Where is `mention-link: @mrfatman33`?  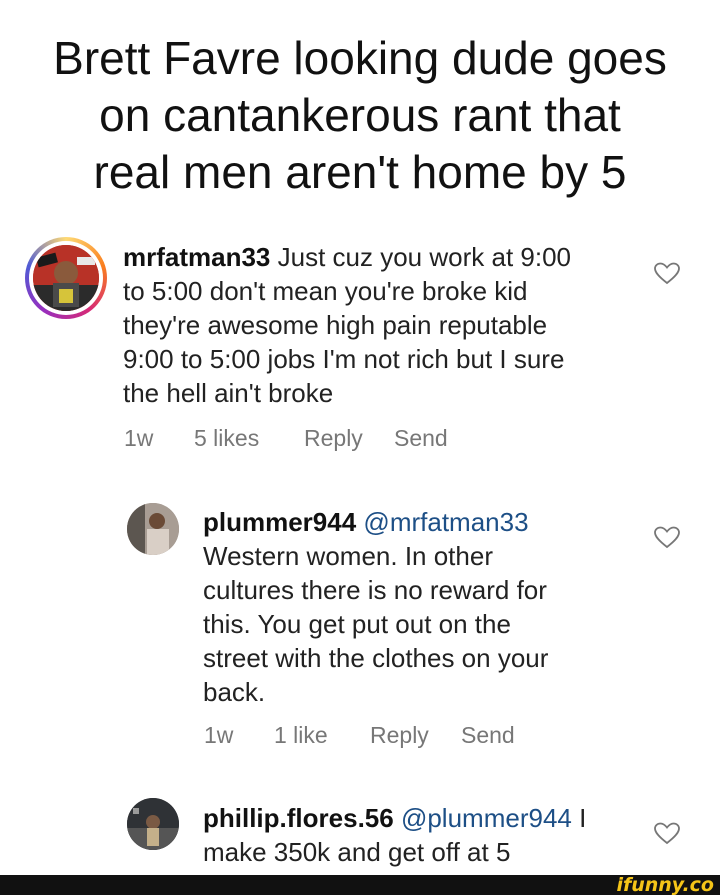
mention-link: @mrfatman33 is located at coordinates (445, 522).